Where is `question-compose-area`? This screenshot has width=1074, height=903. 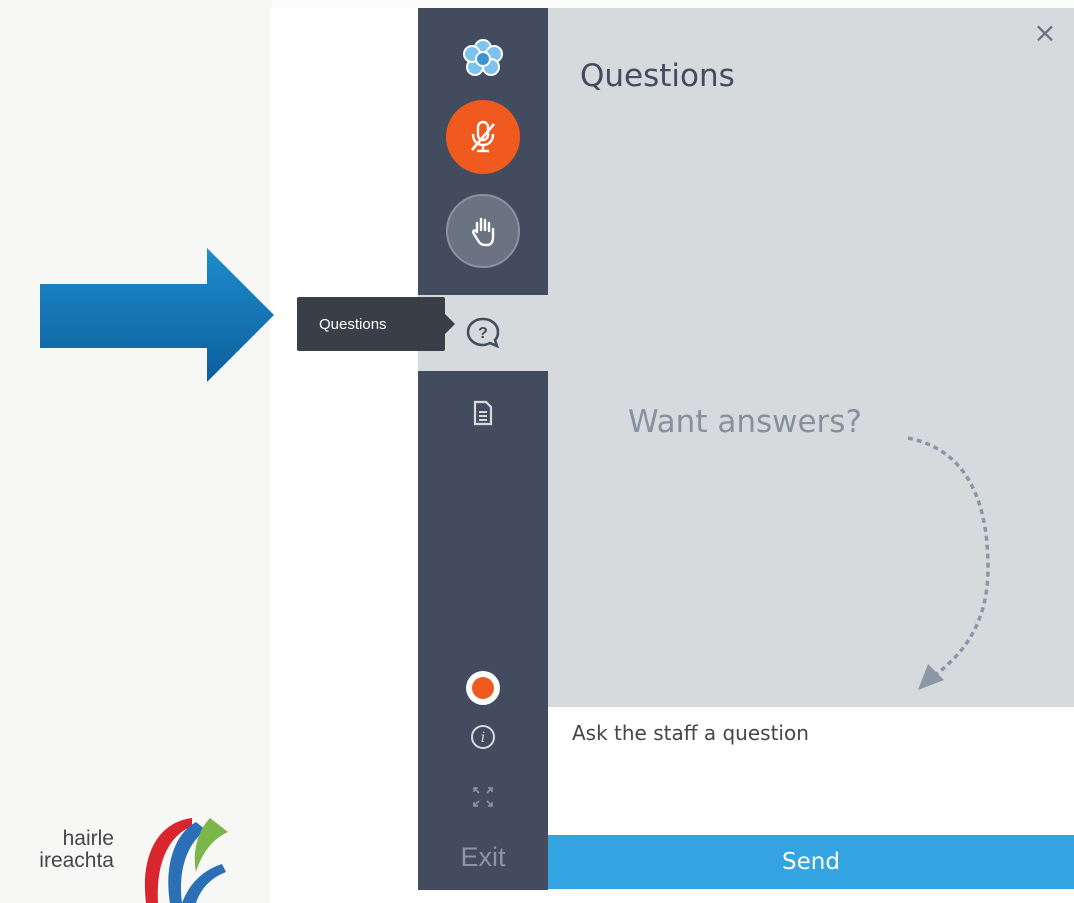 question-compose-area is located at coordinates (811, 771).